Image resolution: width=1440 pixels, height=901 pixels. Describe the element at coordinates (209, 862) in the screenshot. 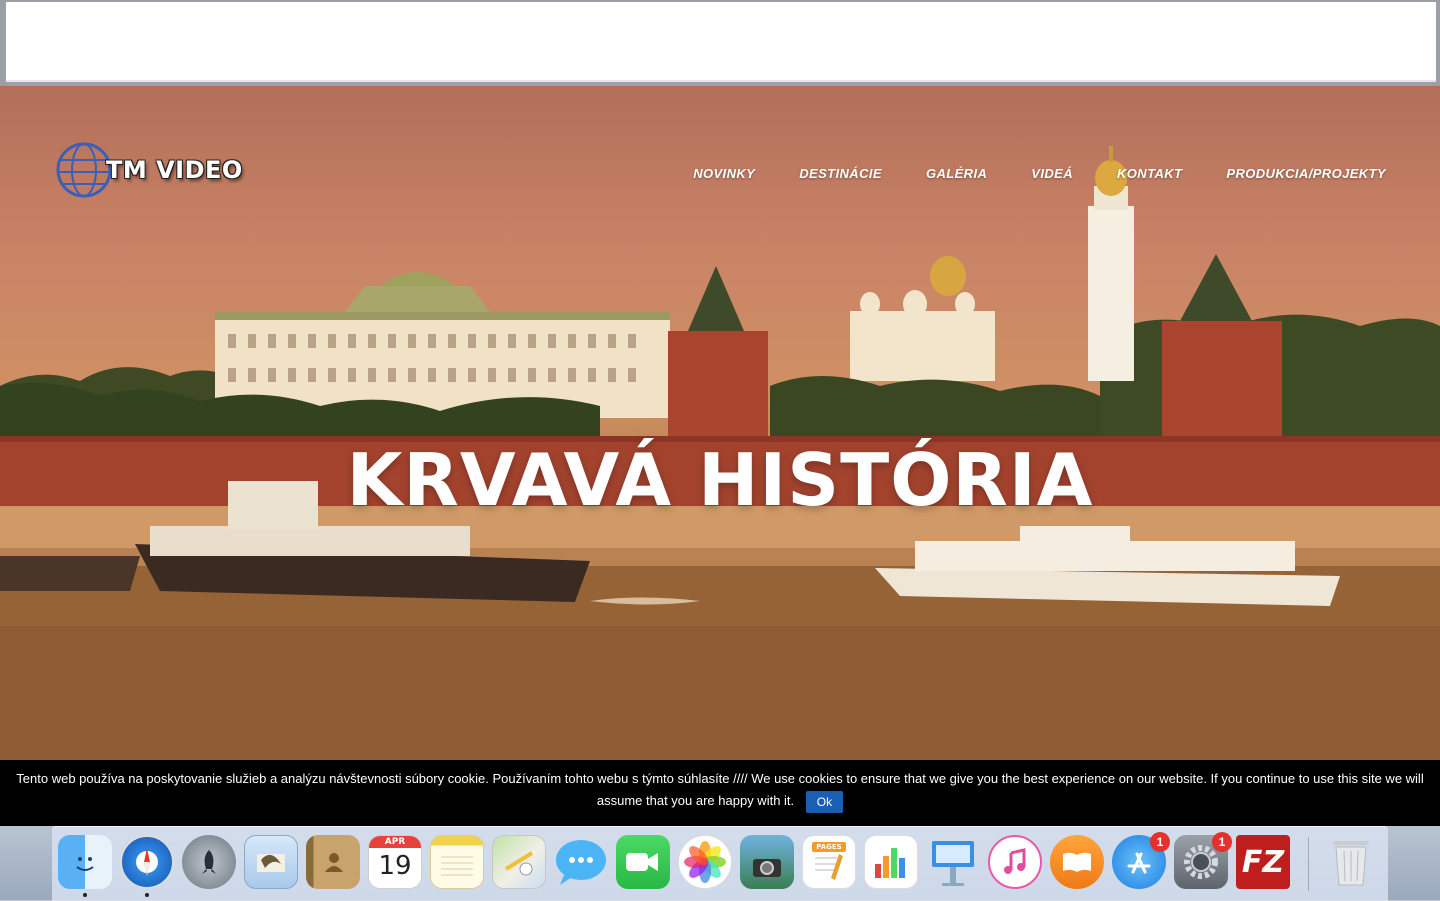

I see `launchpad-icon` at that location.